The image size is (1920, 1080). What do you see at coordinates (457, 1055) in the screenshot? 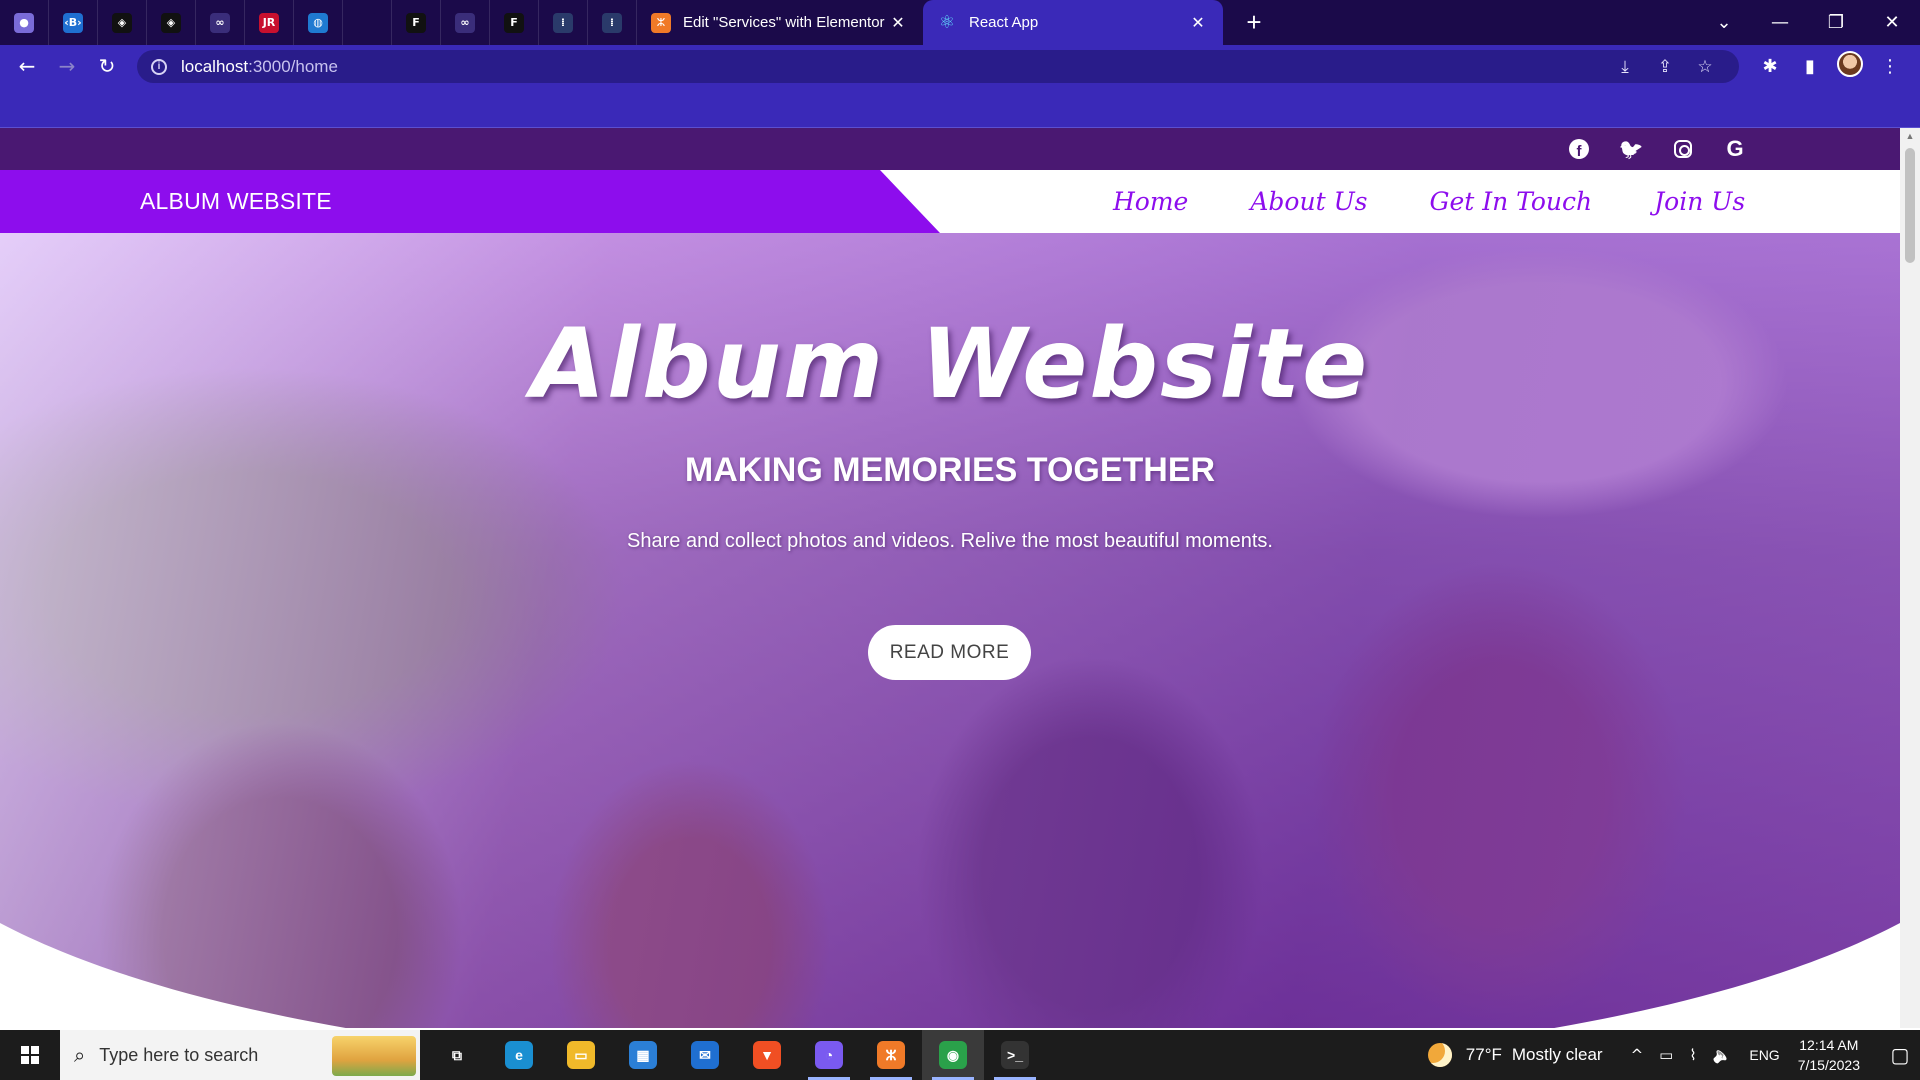
I see `taskbar-app: ⧉` at bounding box center [457, 1055].